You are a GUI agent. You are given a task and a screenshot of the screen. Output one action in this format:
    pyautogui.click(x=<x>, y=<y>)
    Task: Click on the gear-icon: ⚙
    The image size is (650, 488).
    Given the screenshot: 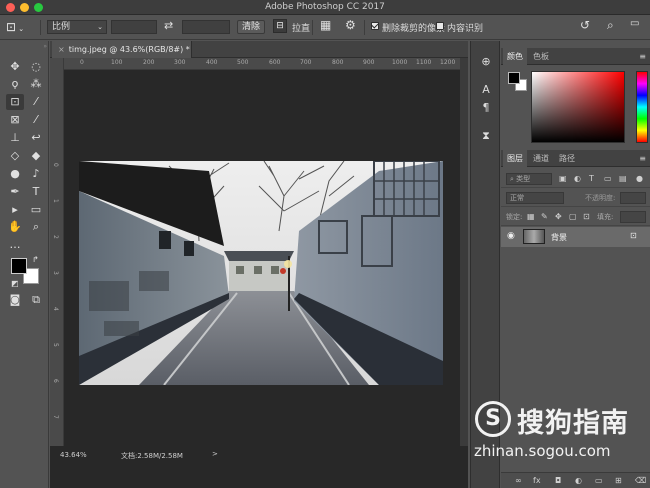 What is the action you would take?
    pyautogui.click(x=350, y=25)
    